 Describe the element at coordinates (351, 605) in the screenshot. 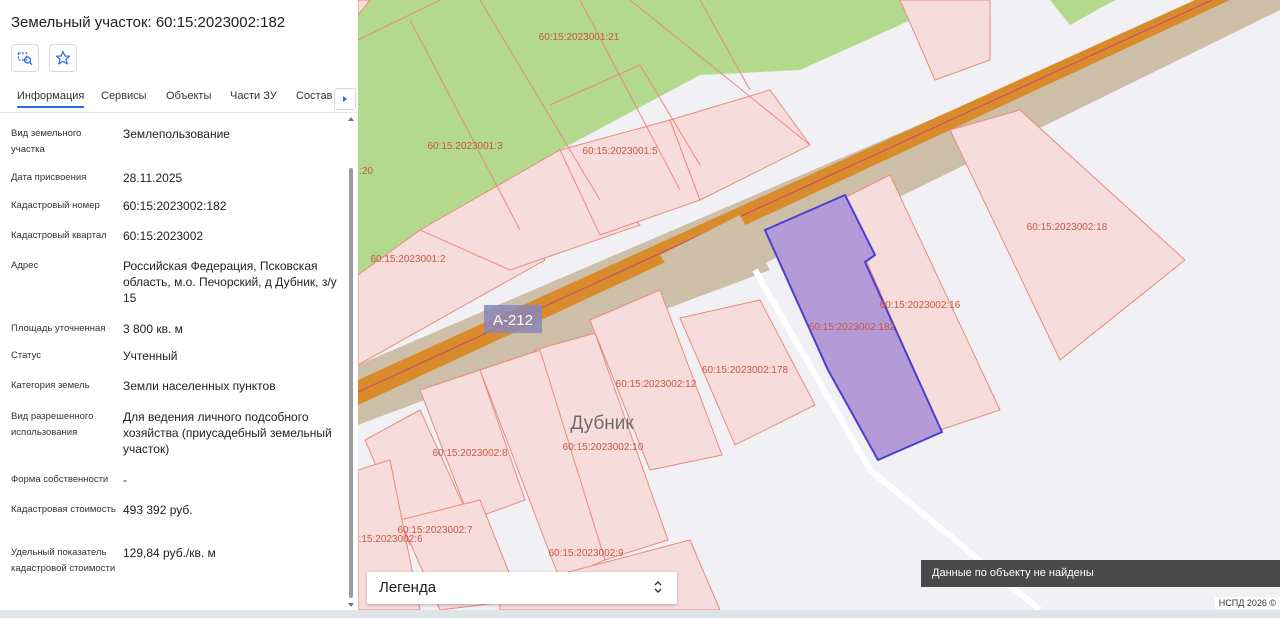

I see `scroll-down-icon` at that location.